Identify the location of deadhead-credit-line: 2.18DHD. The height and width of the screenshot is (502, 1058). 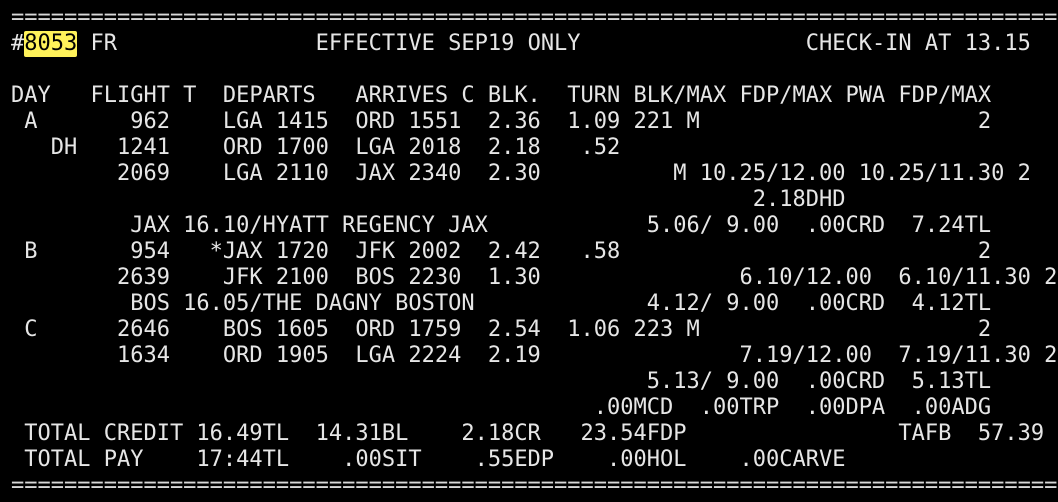
(428, 199).